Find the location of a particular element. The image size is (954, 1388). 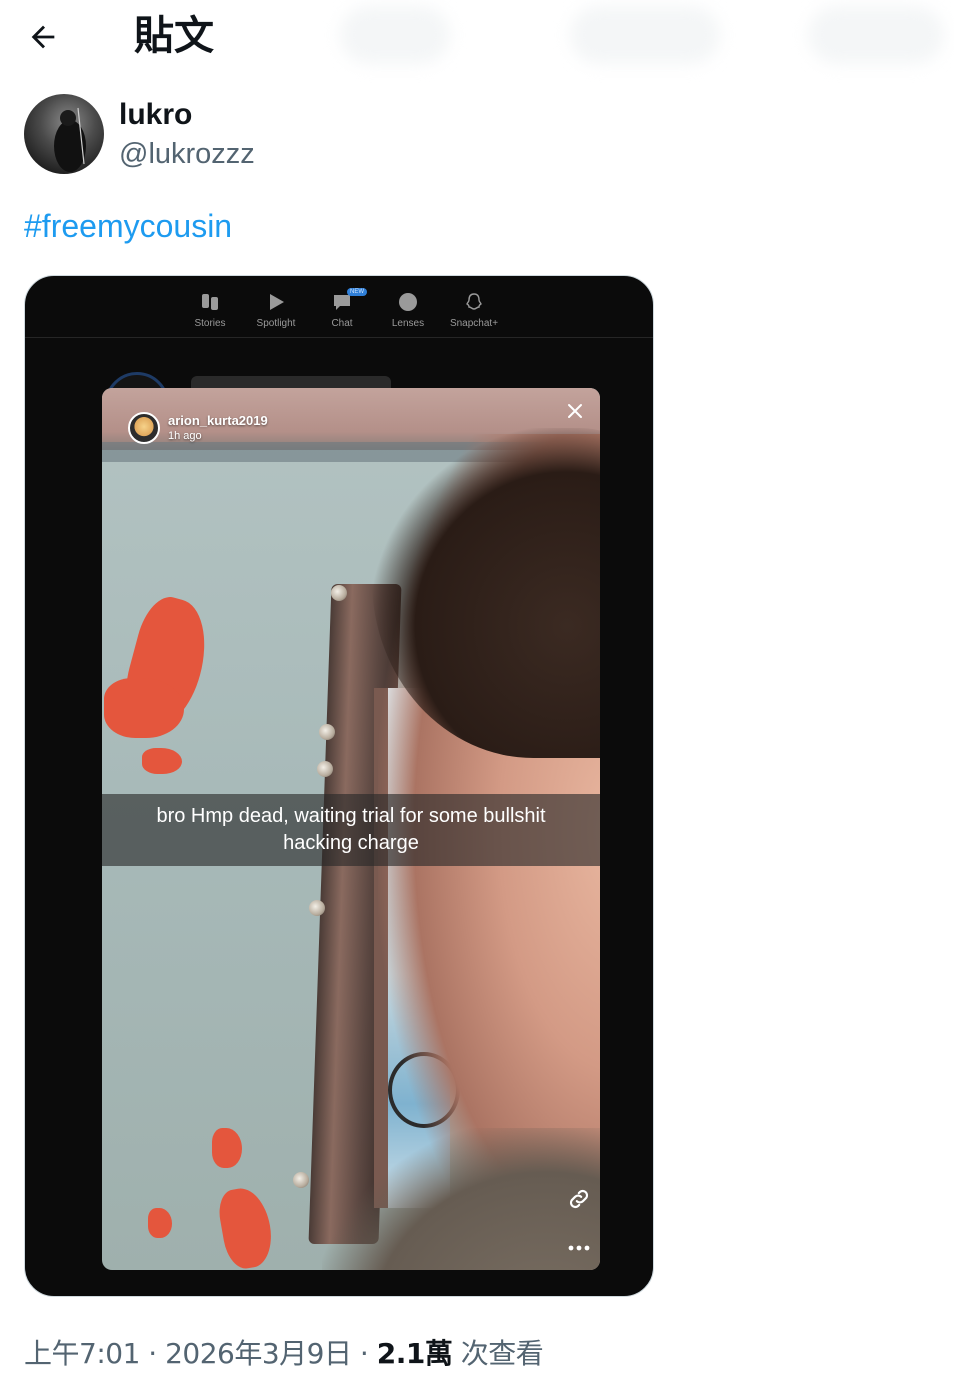

snap-nav-snapchat-plus: Snapchat+ is located at coordinates (474, 309).